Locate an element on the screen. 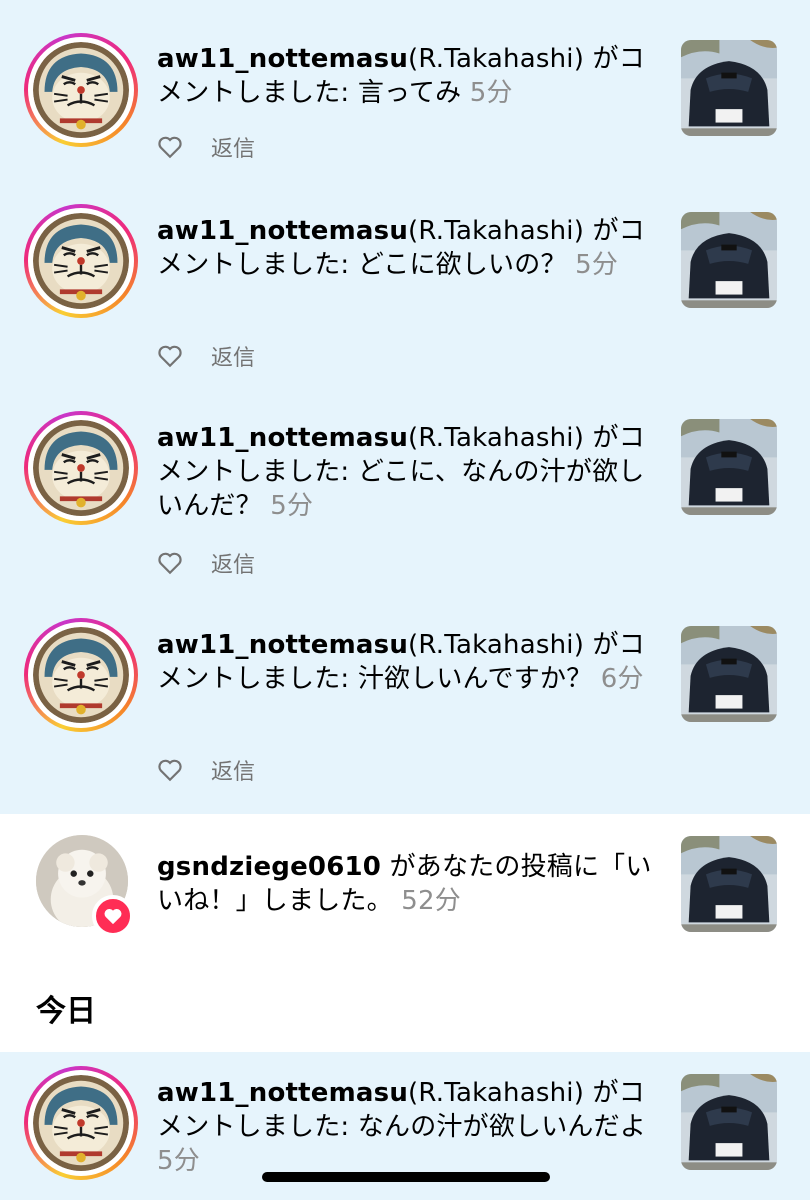 This screenshot has width=810, height=1200. timestamp: 6分 is located at coordinates (622, 679).